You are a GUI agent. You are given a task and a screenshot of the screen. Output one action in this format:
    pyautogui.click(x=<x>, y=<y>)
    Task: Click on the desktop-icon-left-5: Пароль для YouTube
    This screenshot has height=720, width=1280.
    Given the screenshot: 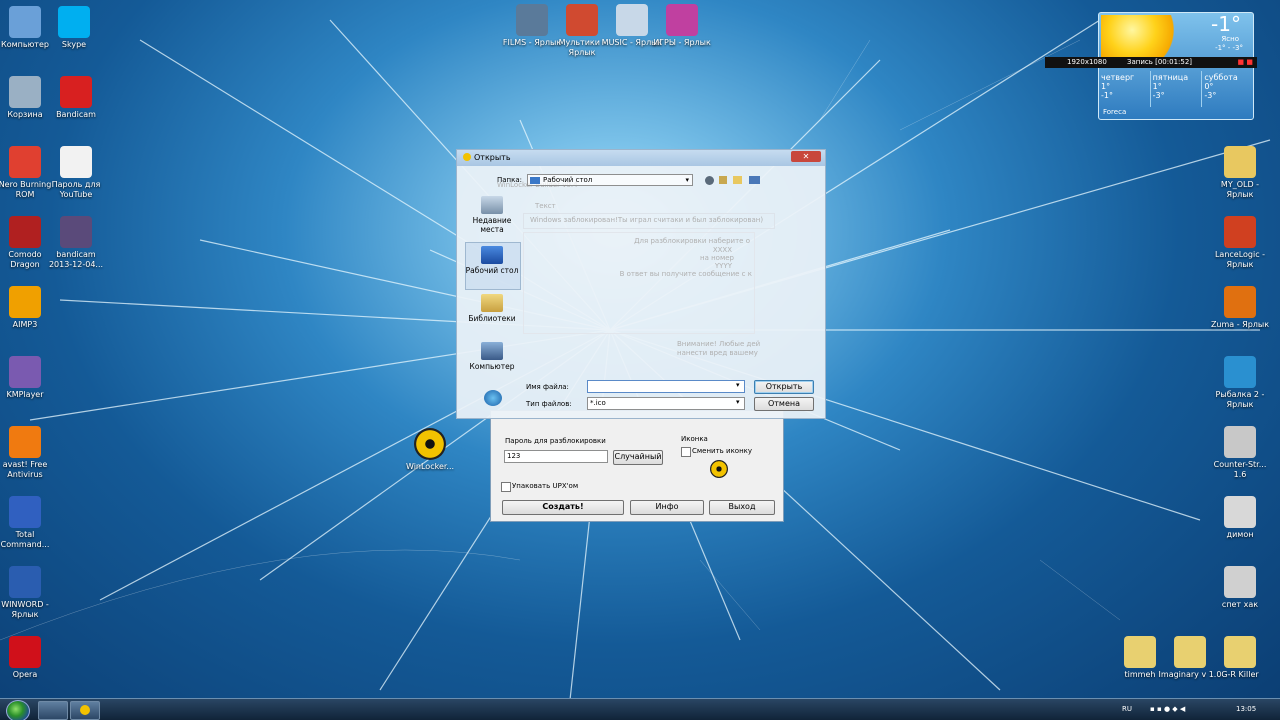 What is the action you would take?
    pyautogui.click(x=76, y=173)
    